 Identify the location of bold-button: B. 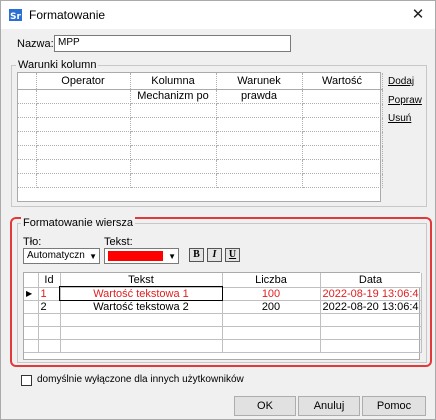
(196, 255).